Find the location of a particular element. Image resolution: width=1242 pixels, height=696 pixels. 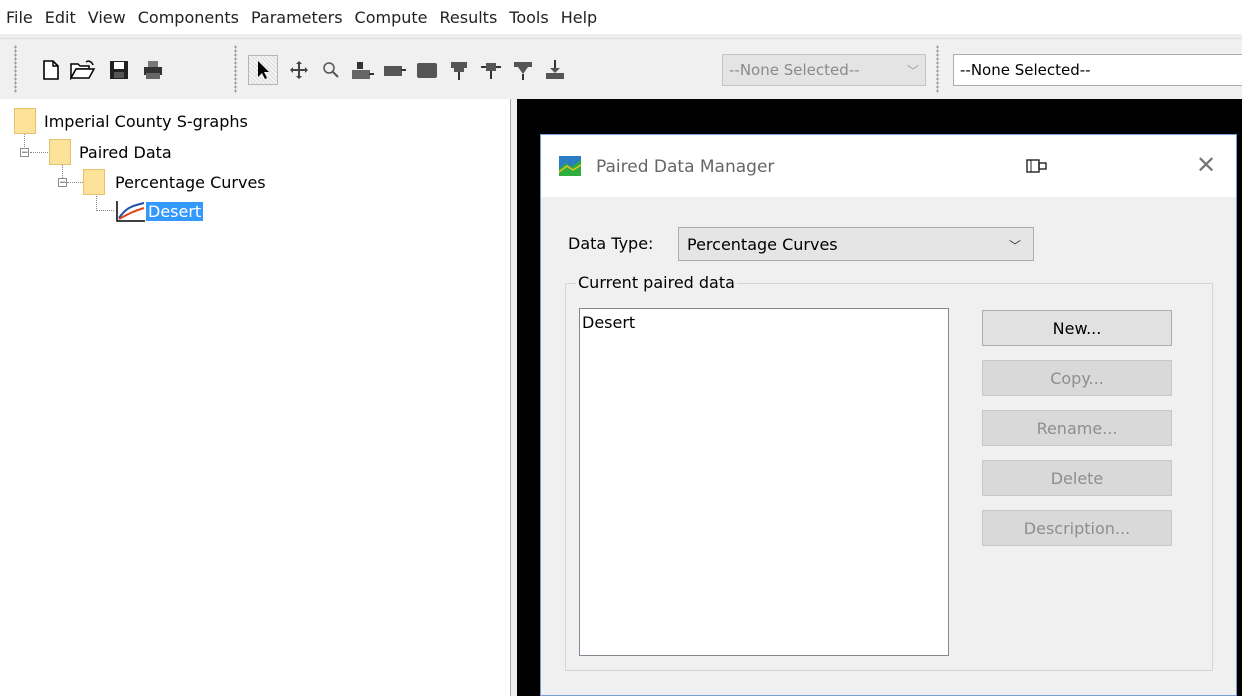

print-icon is located at coordinates (153, 70).